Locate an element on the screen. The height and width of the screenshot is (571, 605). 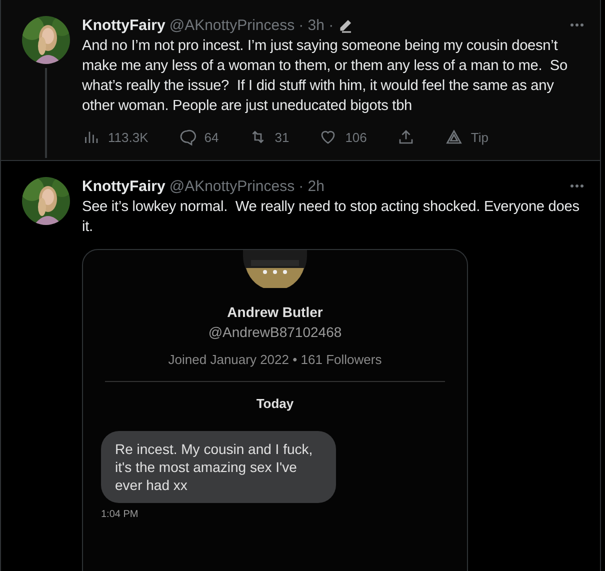
date-divider: Today is located at coordinates (275, 403).